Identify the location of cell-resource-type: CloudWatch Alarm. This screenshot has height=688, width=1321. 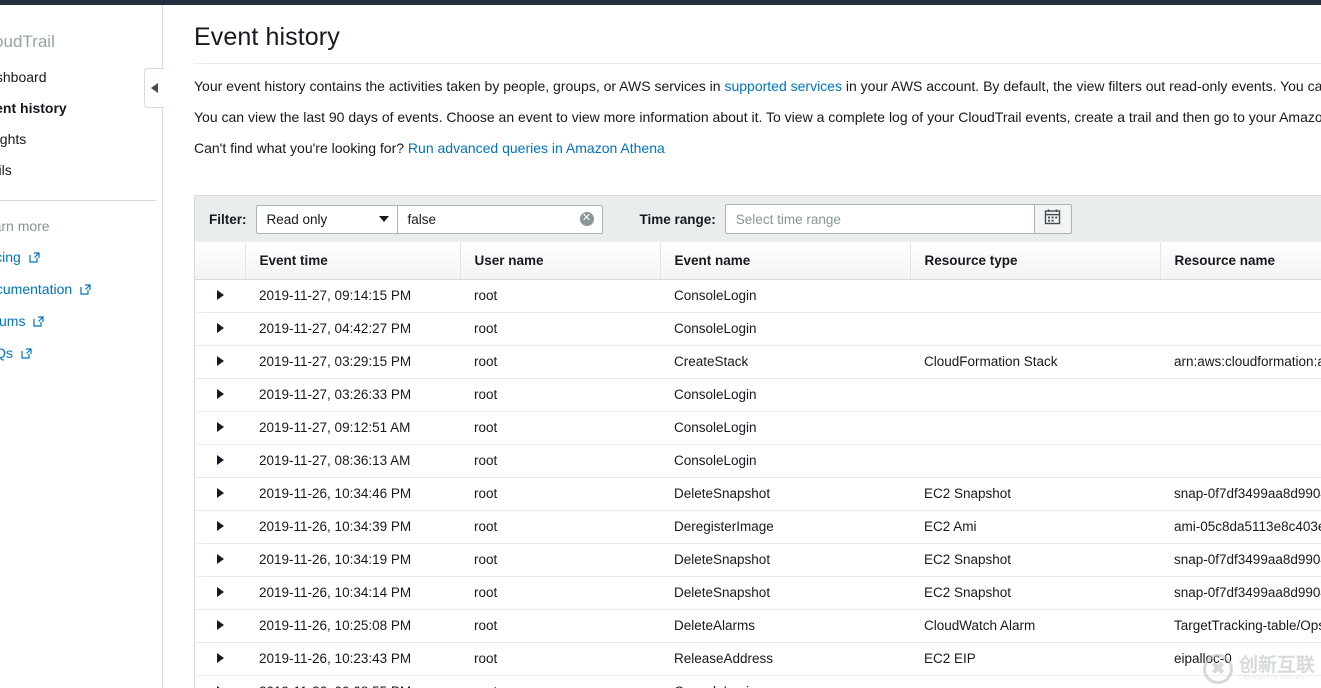
(1035, 626).